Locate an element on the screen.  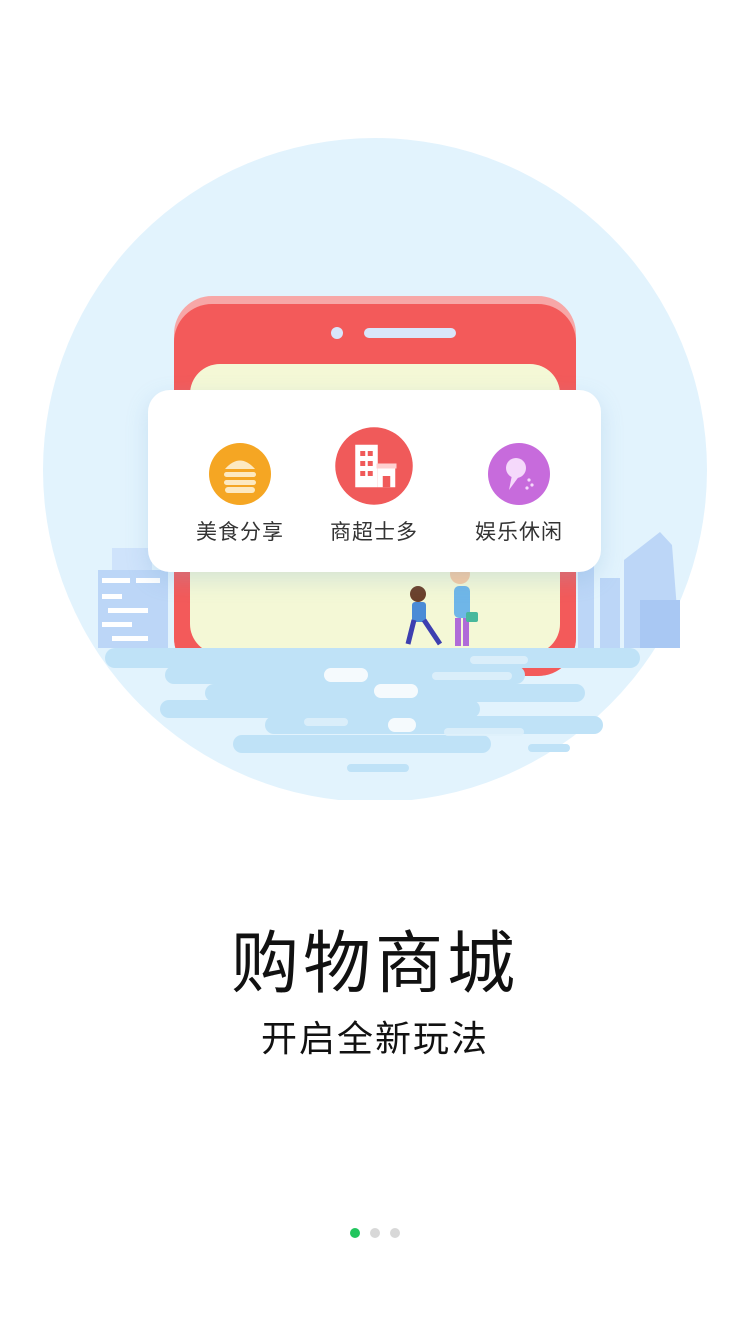
category-label: 美食分享 is located at coordinates (240, 532).